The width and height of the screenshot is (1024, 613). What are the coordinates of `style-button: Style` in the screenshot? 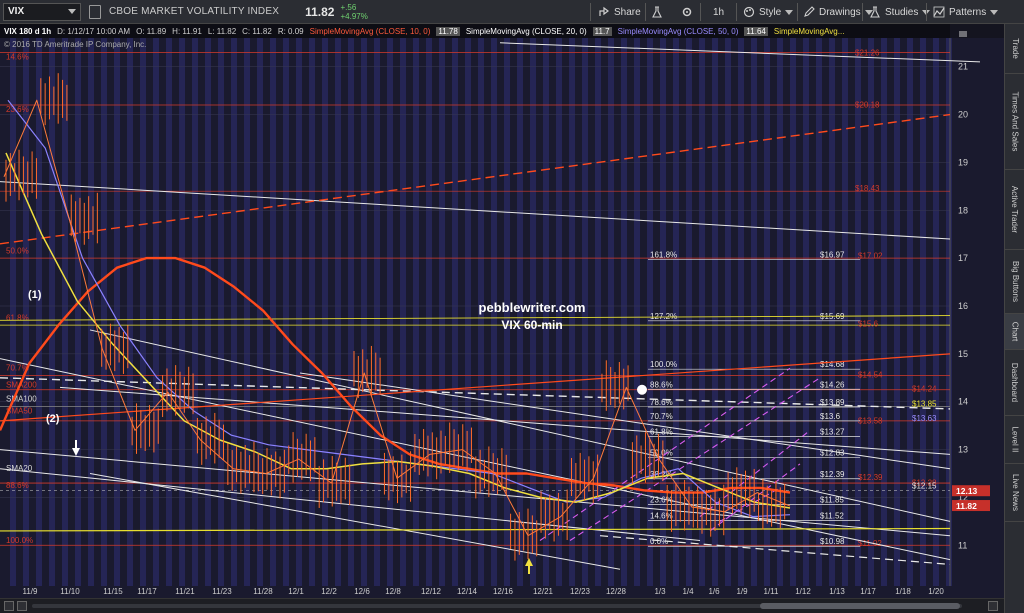 It's located at (768, 12).